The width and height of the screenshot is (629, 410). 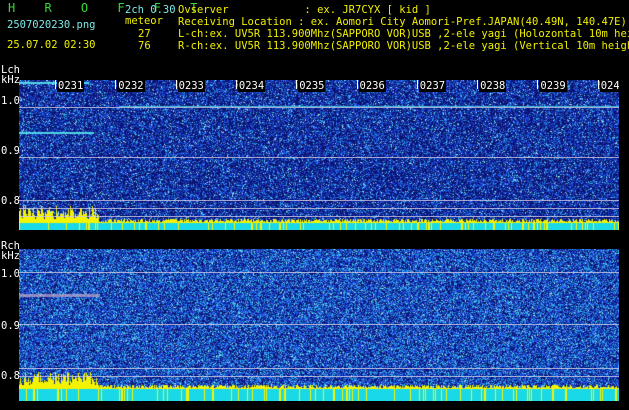 I want to click on filename-label: 2507020230.png, so click(x=51, y=25).